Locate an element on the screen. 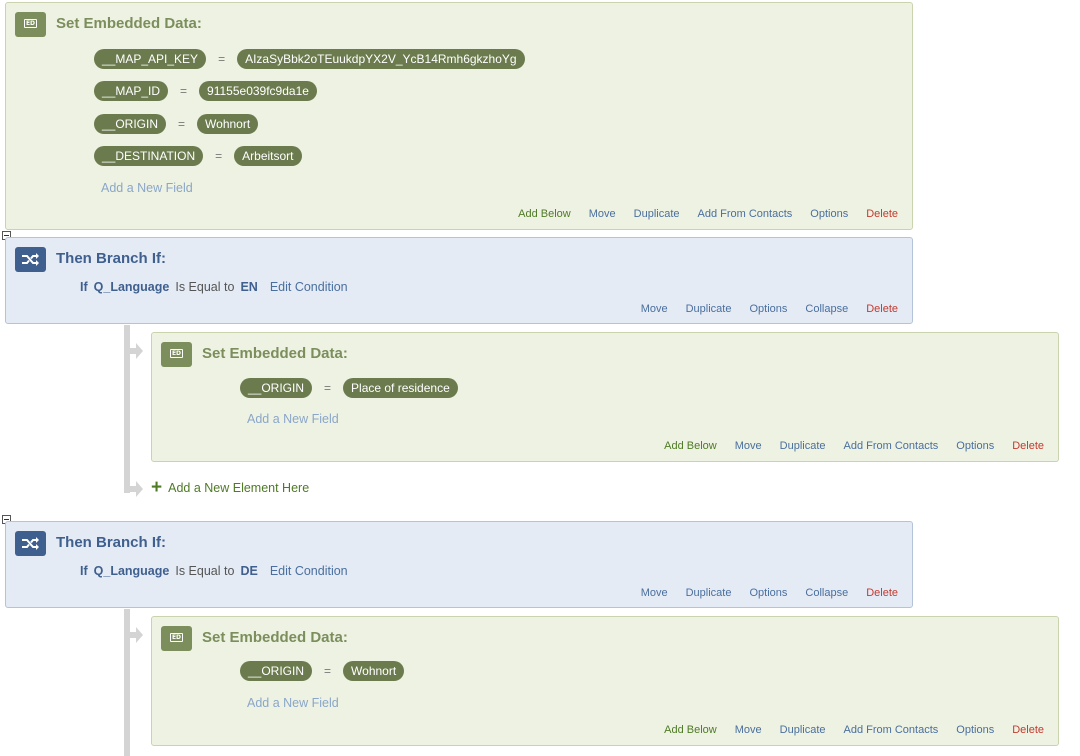  add-new-element-link: + Add a New Element Here is located at coordinates (230, 487).